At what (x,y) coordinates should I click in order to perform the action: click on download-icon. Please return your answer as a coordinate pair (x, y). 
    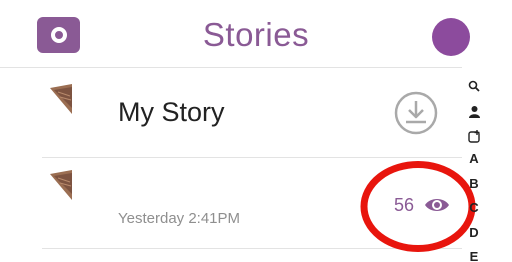
    Looking at the image, I should click on (416, 113).